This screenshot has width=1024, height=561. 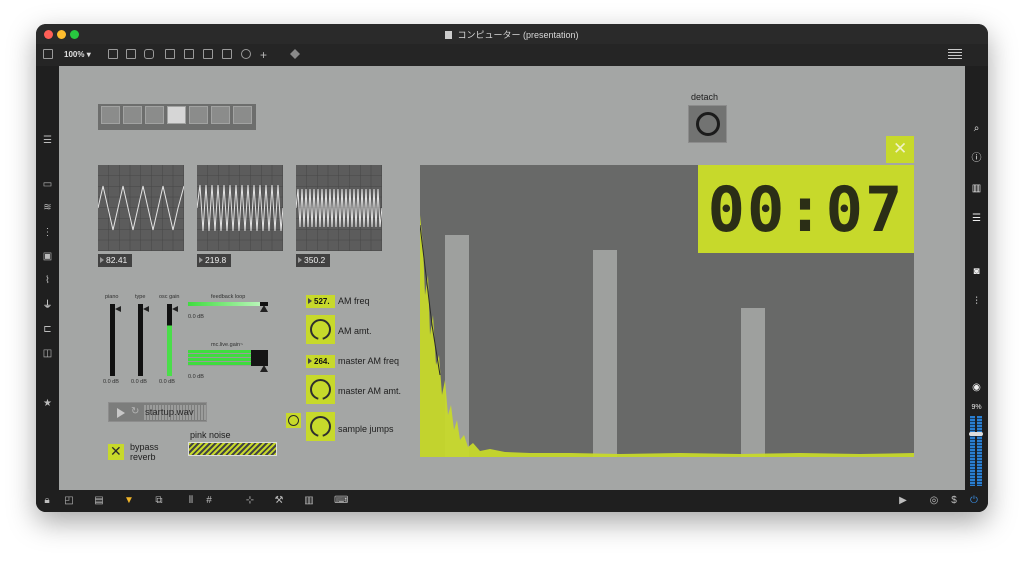 I want to click on feedback-loop-slider, so click(x=228, y=304).